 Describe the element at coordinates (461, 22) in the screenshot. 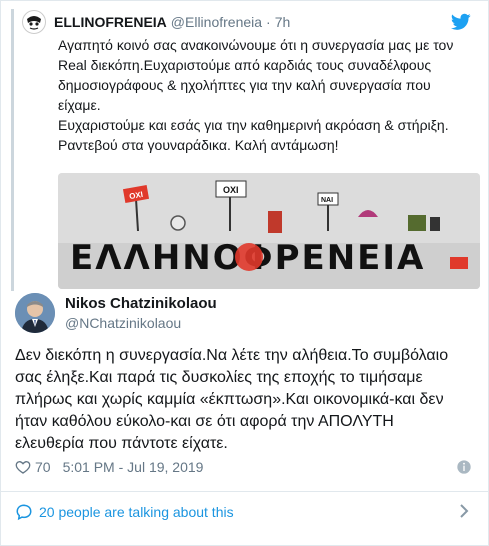

I see `twitter-bird-icon` at that location.